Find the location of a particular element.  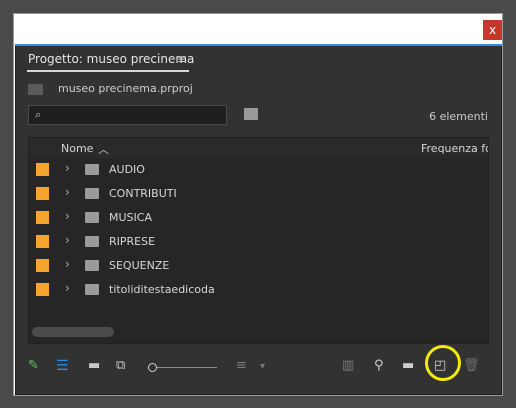

list-header: Nome ︿ Frequenza fot is located at coordinates (258, 148).